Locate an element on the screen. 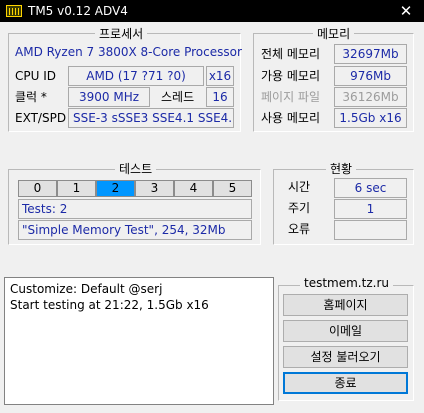  cpu-name: AMD Ryzen 7 3800X 8-Core Processor is located at coordinates (128, 52).